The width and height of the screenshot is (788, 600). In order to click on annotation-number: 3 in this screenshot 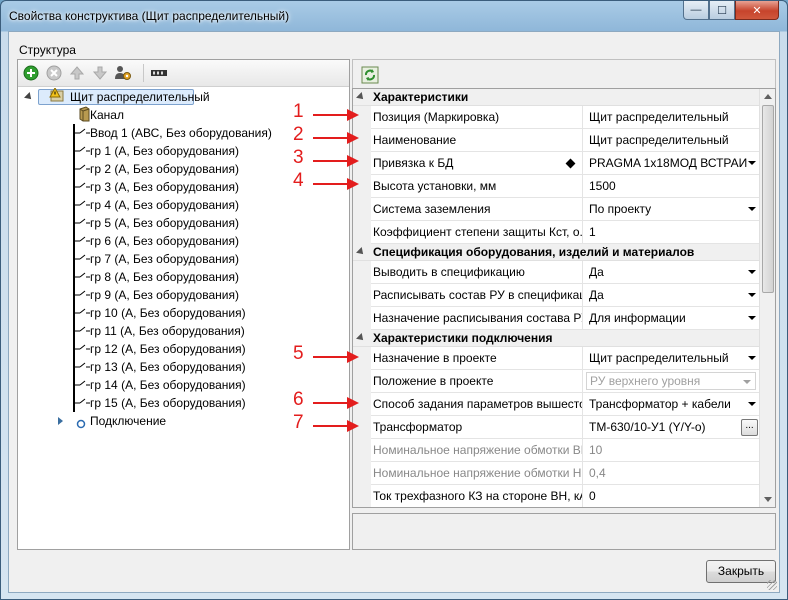, I will do `click(298, 157)`.